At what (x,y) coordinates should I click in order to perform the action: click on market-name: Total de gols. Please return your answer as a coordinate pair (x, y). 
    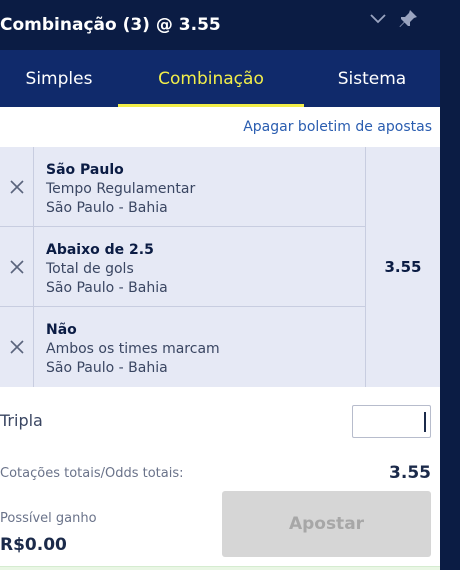
    Looking at the image, I should click on (90, 269).